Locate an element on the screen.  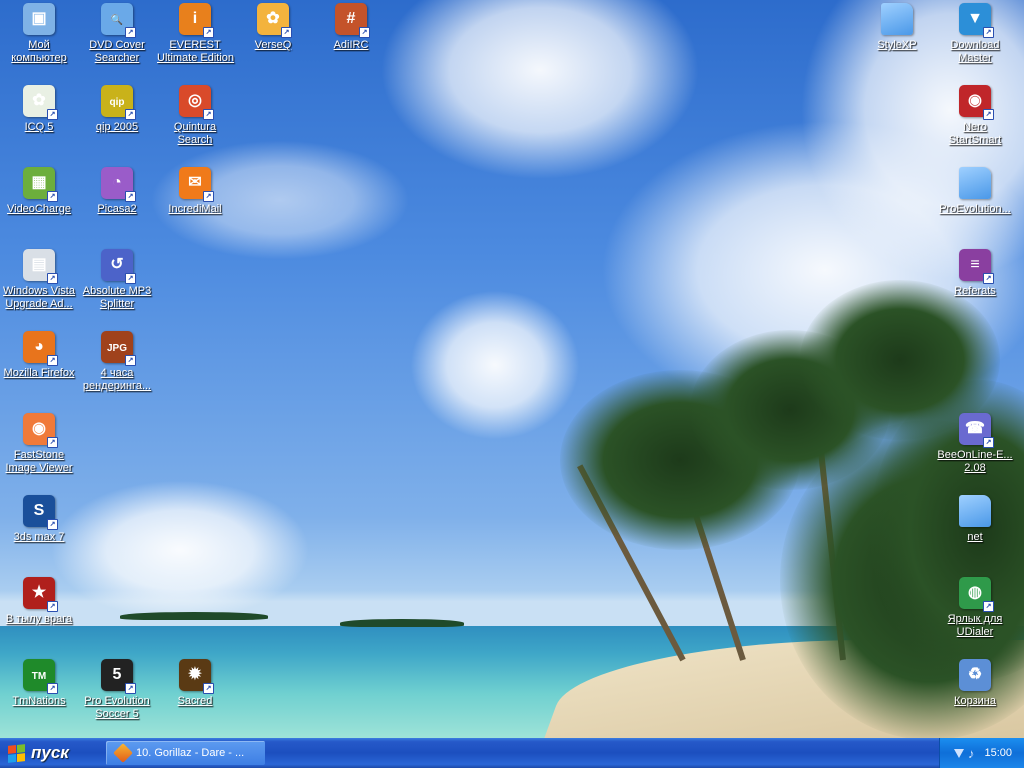
film-icon: ▦ ↗ is located at coordinates (40, 184).